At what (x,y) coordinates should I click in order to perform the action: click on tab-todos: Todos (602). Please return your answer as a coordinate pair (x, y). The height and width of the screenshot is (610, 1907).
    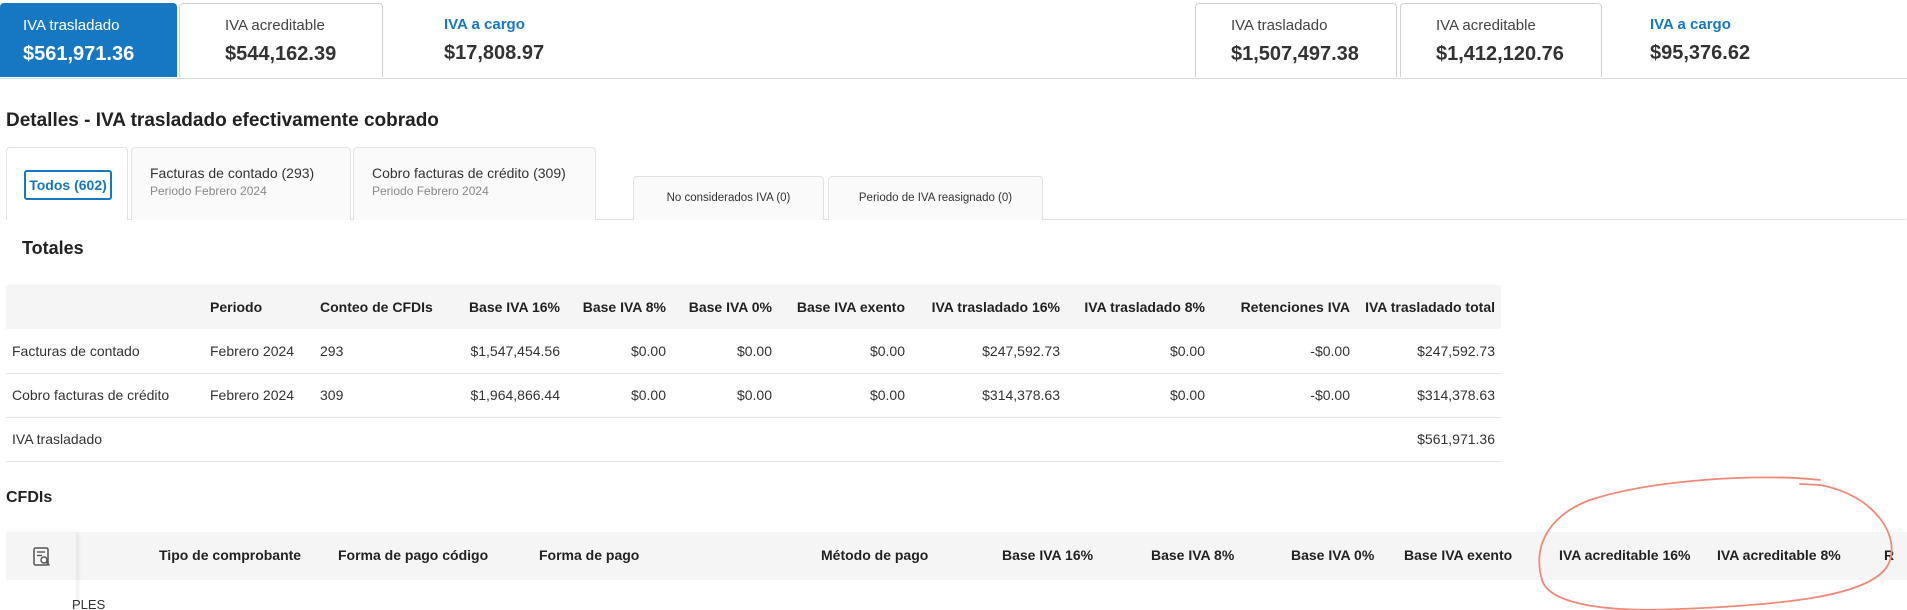
    Looking at the image, I should click on (67, 183).